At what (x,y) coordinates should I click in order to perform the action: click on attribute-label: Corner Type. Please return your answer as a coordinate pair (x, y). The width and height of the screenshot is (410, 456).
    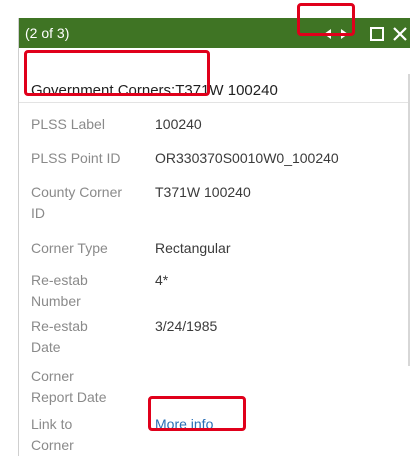
    Looking at the image, I should click on (69, 248).